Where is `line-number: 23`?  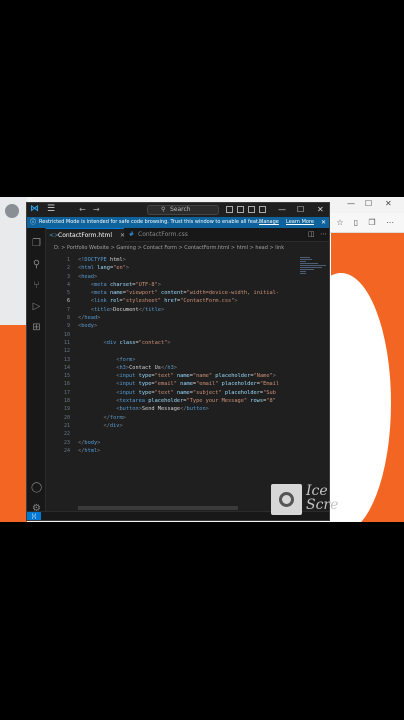 line-number: 23 is located at coordinates (66, 442).